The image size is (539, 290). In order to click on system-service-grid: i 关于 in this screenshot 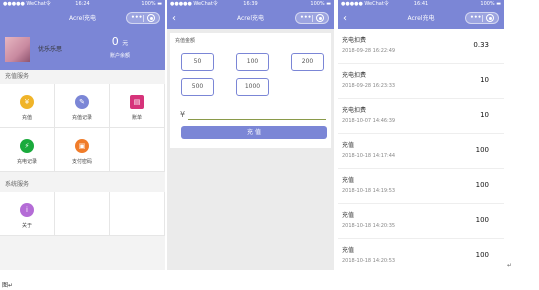, I will do `click(82, 214)`.